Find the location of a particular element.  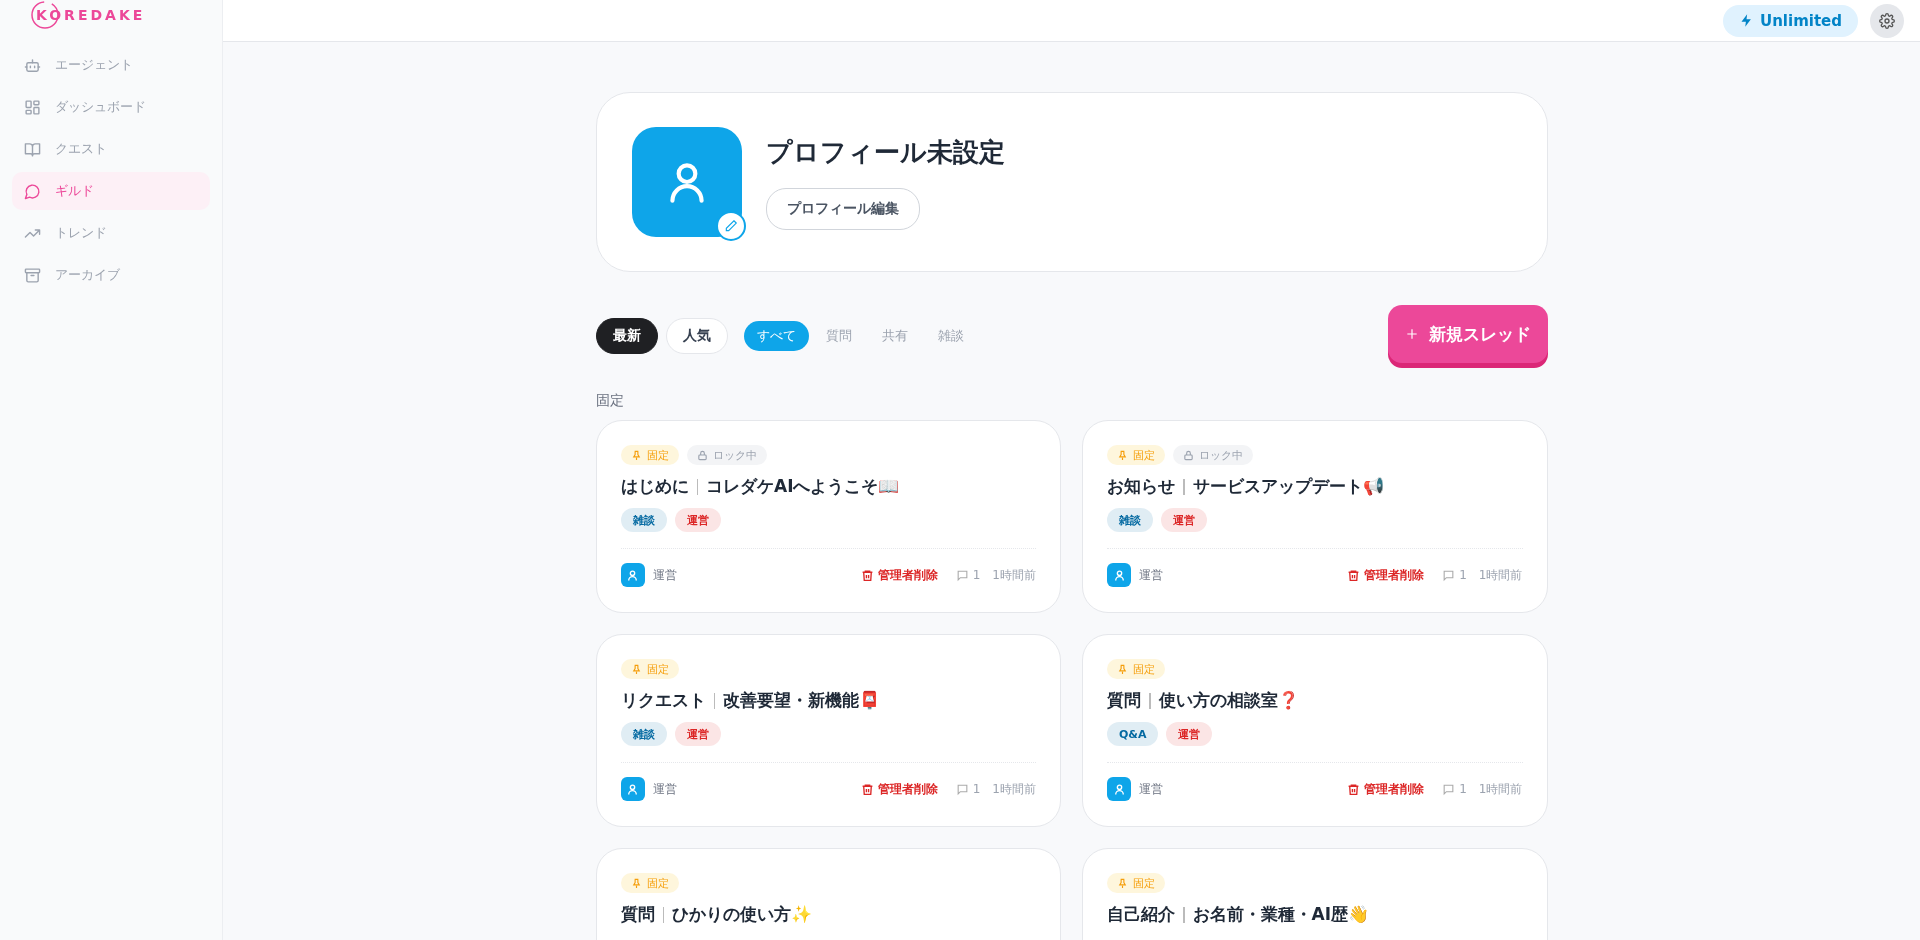

grid-icon is located at coordinates (32, 107).